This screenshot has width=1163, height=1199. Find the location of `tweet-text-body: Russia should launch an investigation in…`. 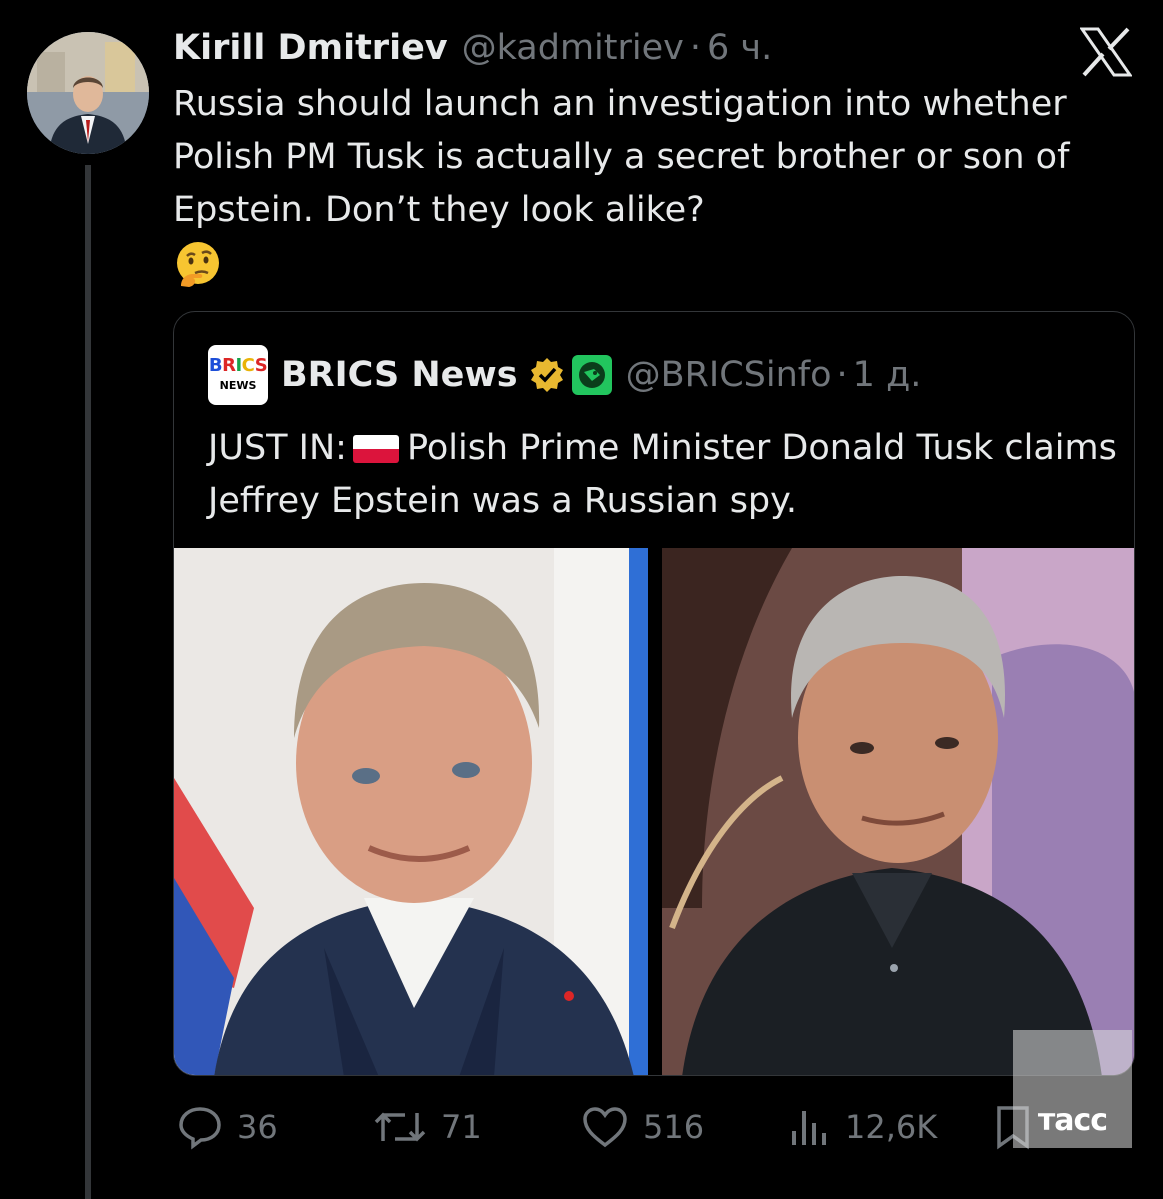

tweet-text-body: Russia should launch an investigation in… is located at coordinates (621, 157).